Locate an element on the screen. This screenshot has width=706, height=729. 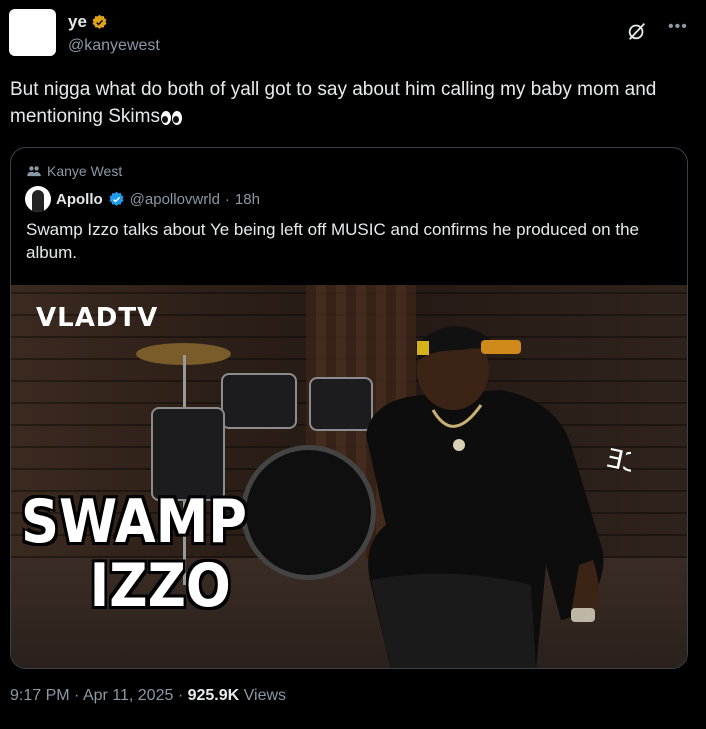
quoted-author-avatar is located at coordinates (38, 199).